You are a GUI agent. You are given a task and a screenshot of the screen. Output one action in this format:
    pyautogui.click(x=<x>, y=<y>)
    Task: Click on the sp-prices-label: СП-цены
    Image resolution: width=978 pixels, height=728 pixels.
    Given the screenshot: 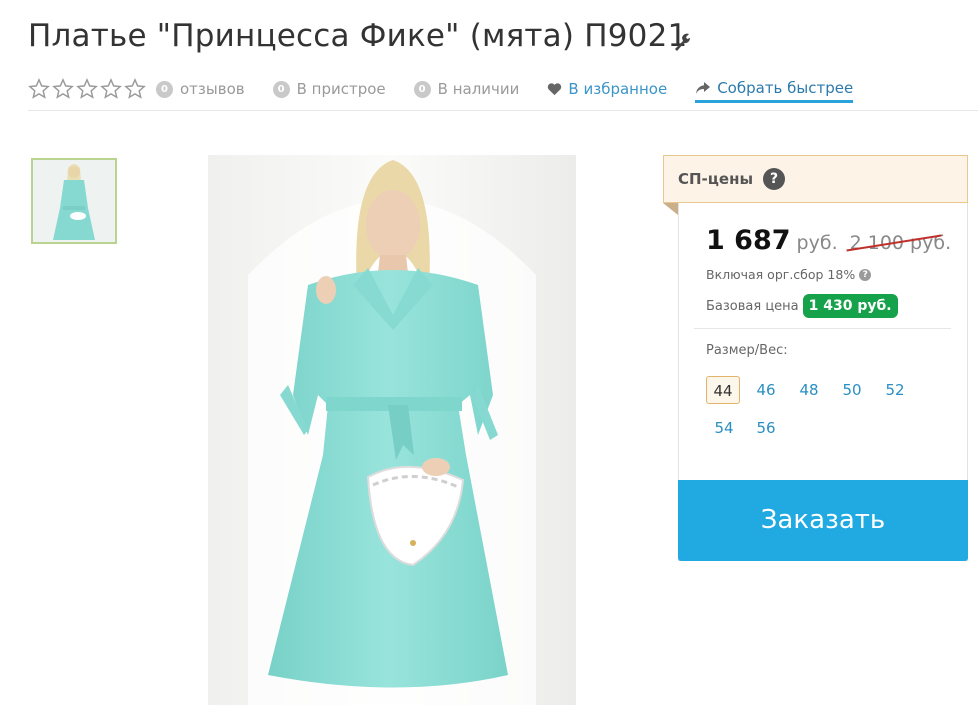 What is the action you would take?
    pyautogui.click(x=716, y=179)
    